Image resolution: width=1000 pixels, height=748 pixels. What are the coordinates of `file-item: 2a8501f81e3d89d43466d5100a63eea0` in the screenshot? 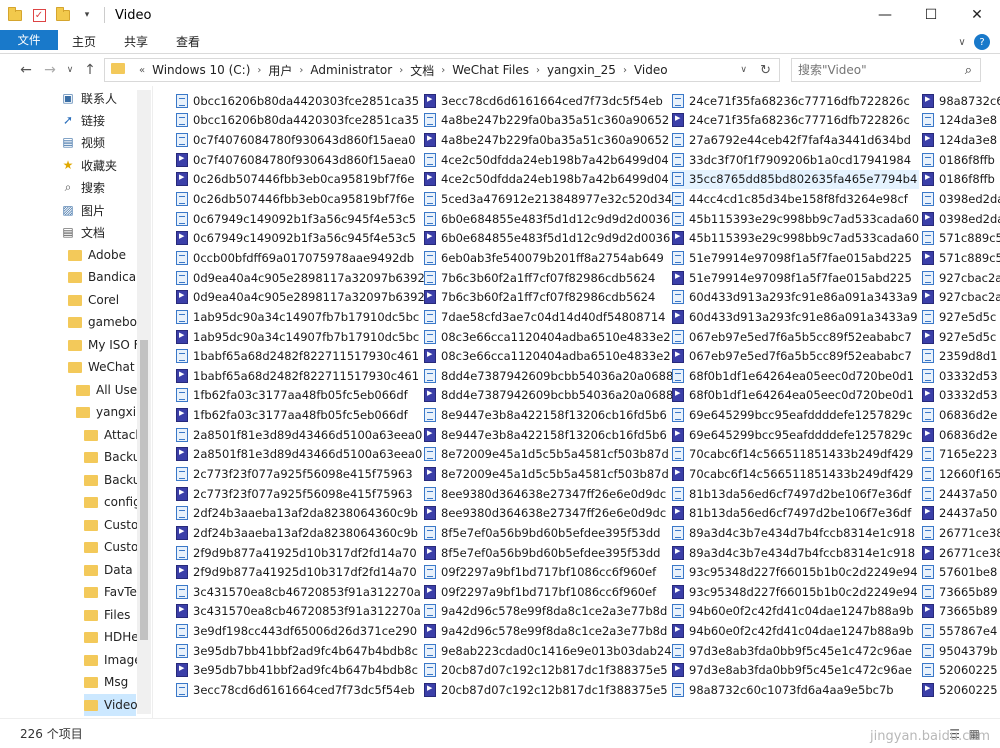 It's located at (299, 435).